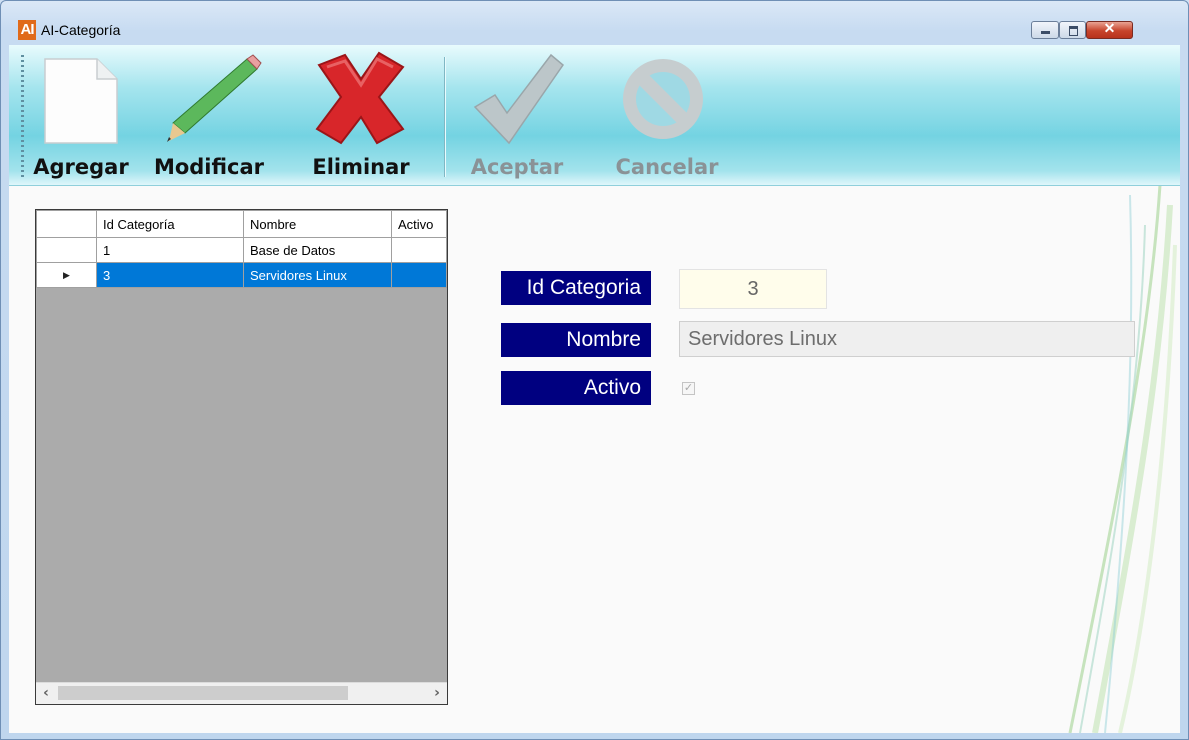 The image size is (1189, 740). I want to click on close-icon: ✕, so click(1109, 28).